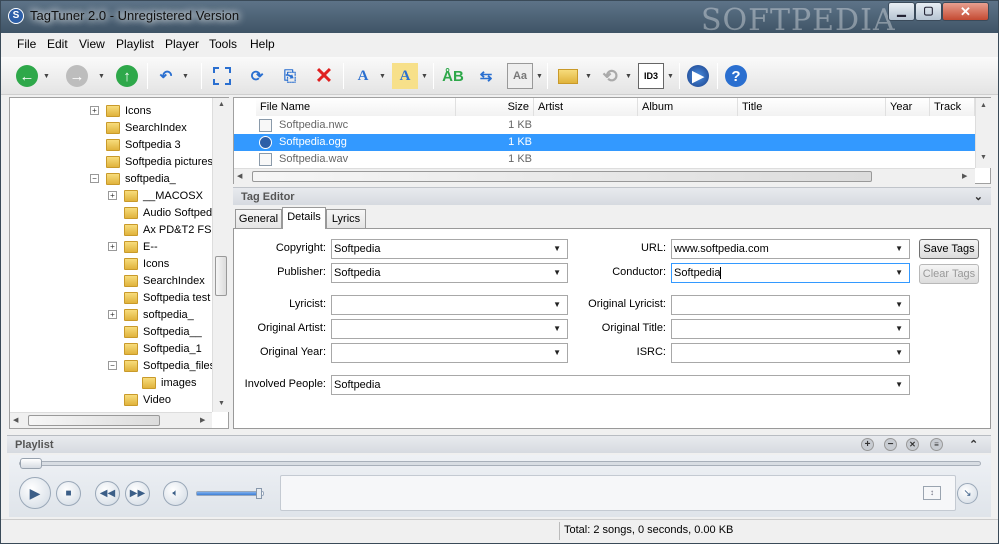 The width and height of the screenshot is (999, 544). What do you see at coordinates (978, 197) in the screenshot?
I see `collapse-icon: ⌄` at bounding box center [978, 197].